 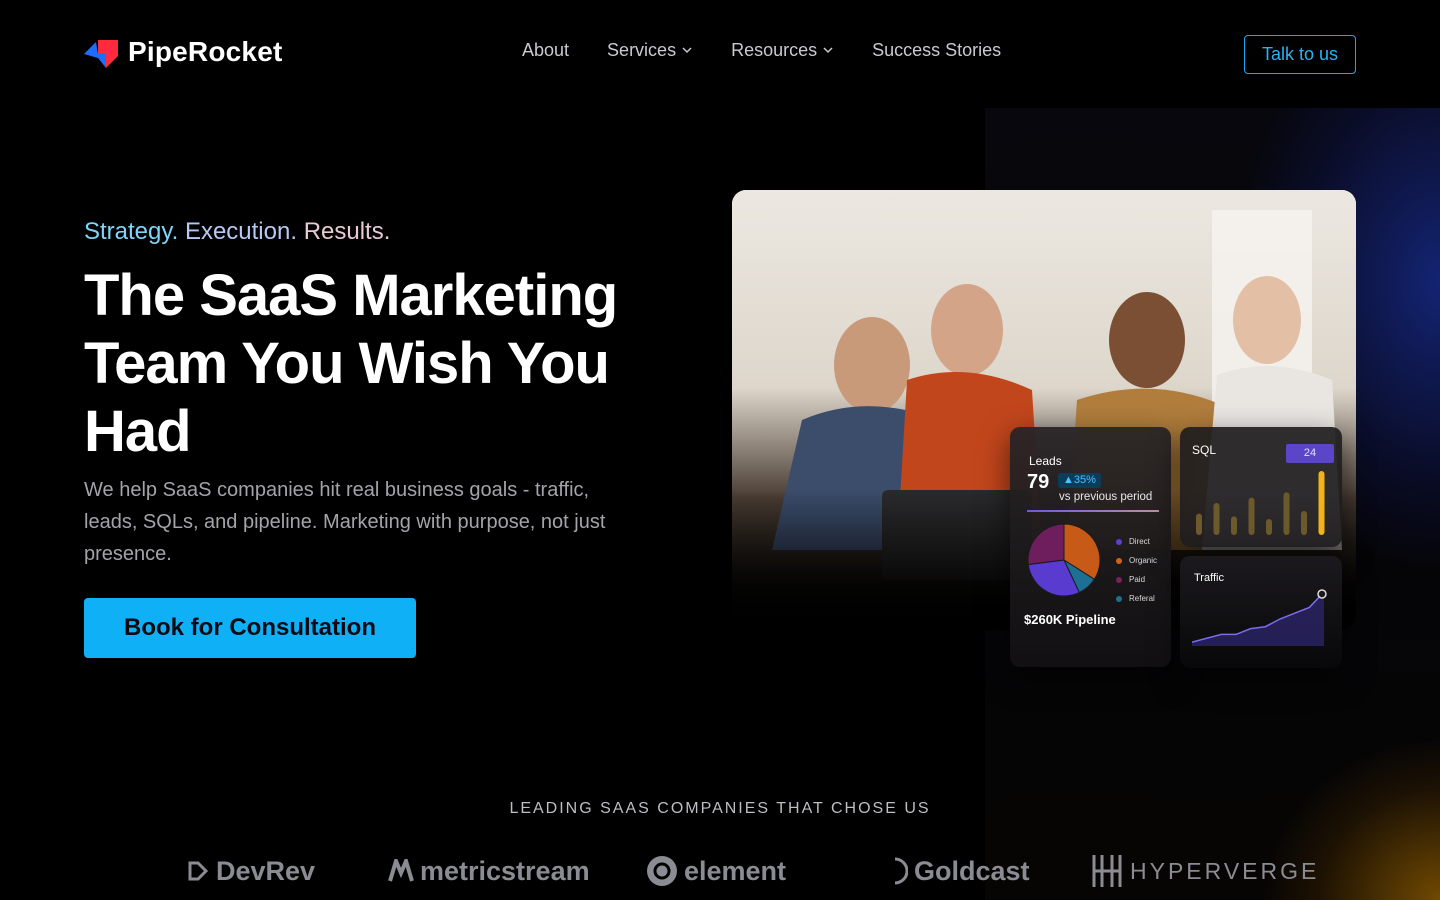 I want to click on legend-item: Paid, so click(x=1136, y=579).